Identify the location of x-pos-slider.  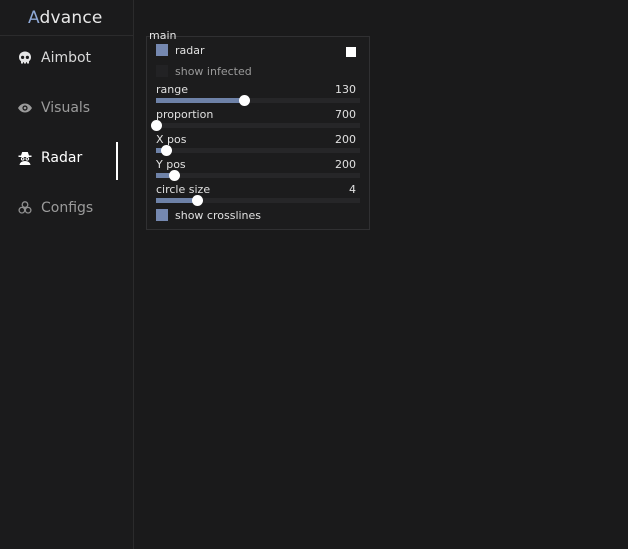
(258, 150).